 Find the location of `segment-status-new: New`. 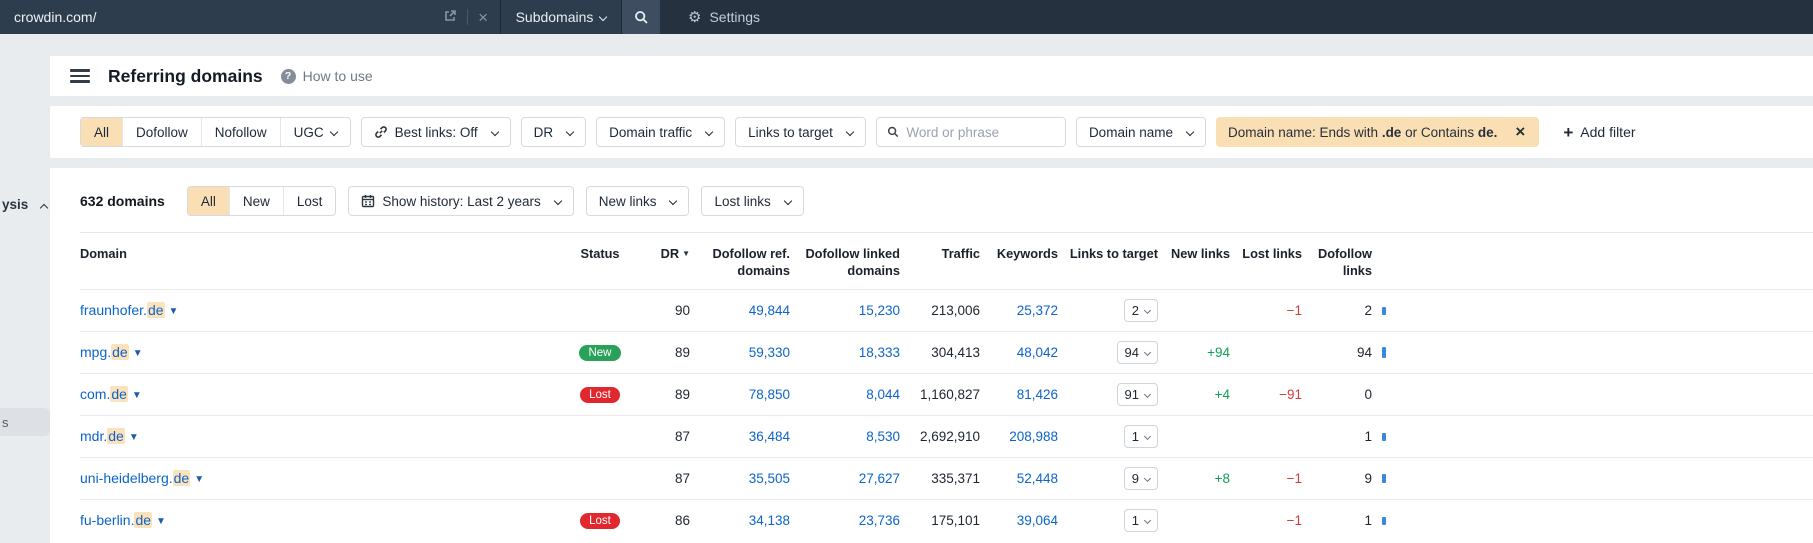

segment-status-new: New is located at coordinates (255, 201).